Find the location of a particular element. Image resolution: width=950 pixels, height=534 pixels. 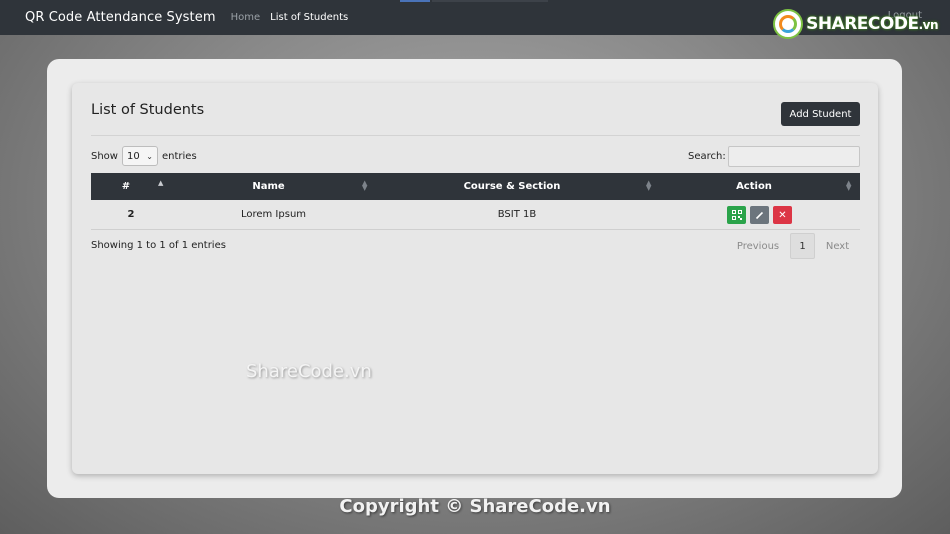

table-search: Search: is located at coordinates (774, 156).